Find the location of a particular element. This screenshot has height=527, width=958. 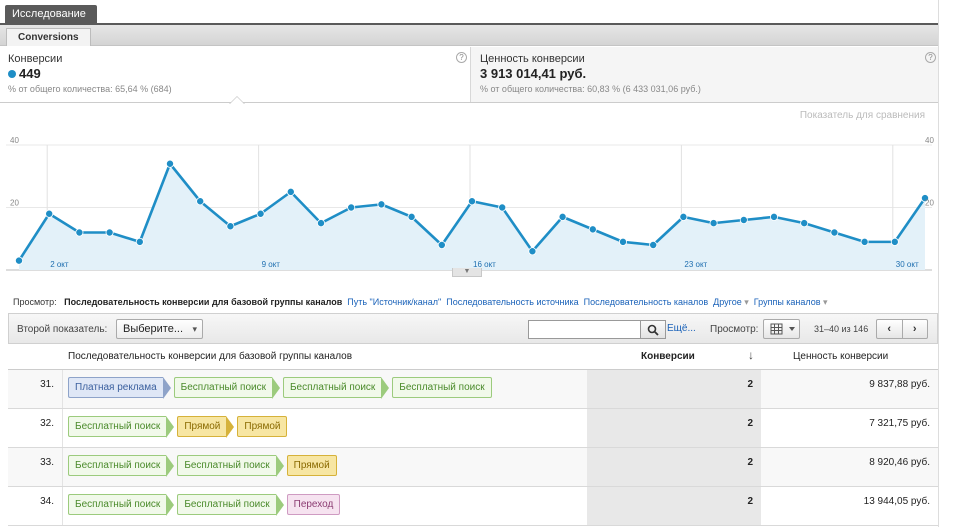

y-tick-label-left: 40 is located at coordinates (14, 140).